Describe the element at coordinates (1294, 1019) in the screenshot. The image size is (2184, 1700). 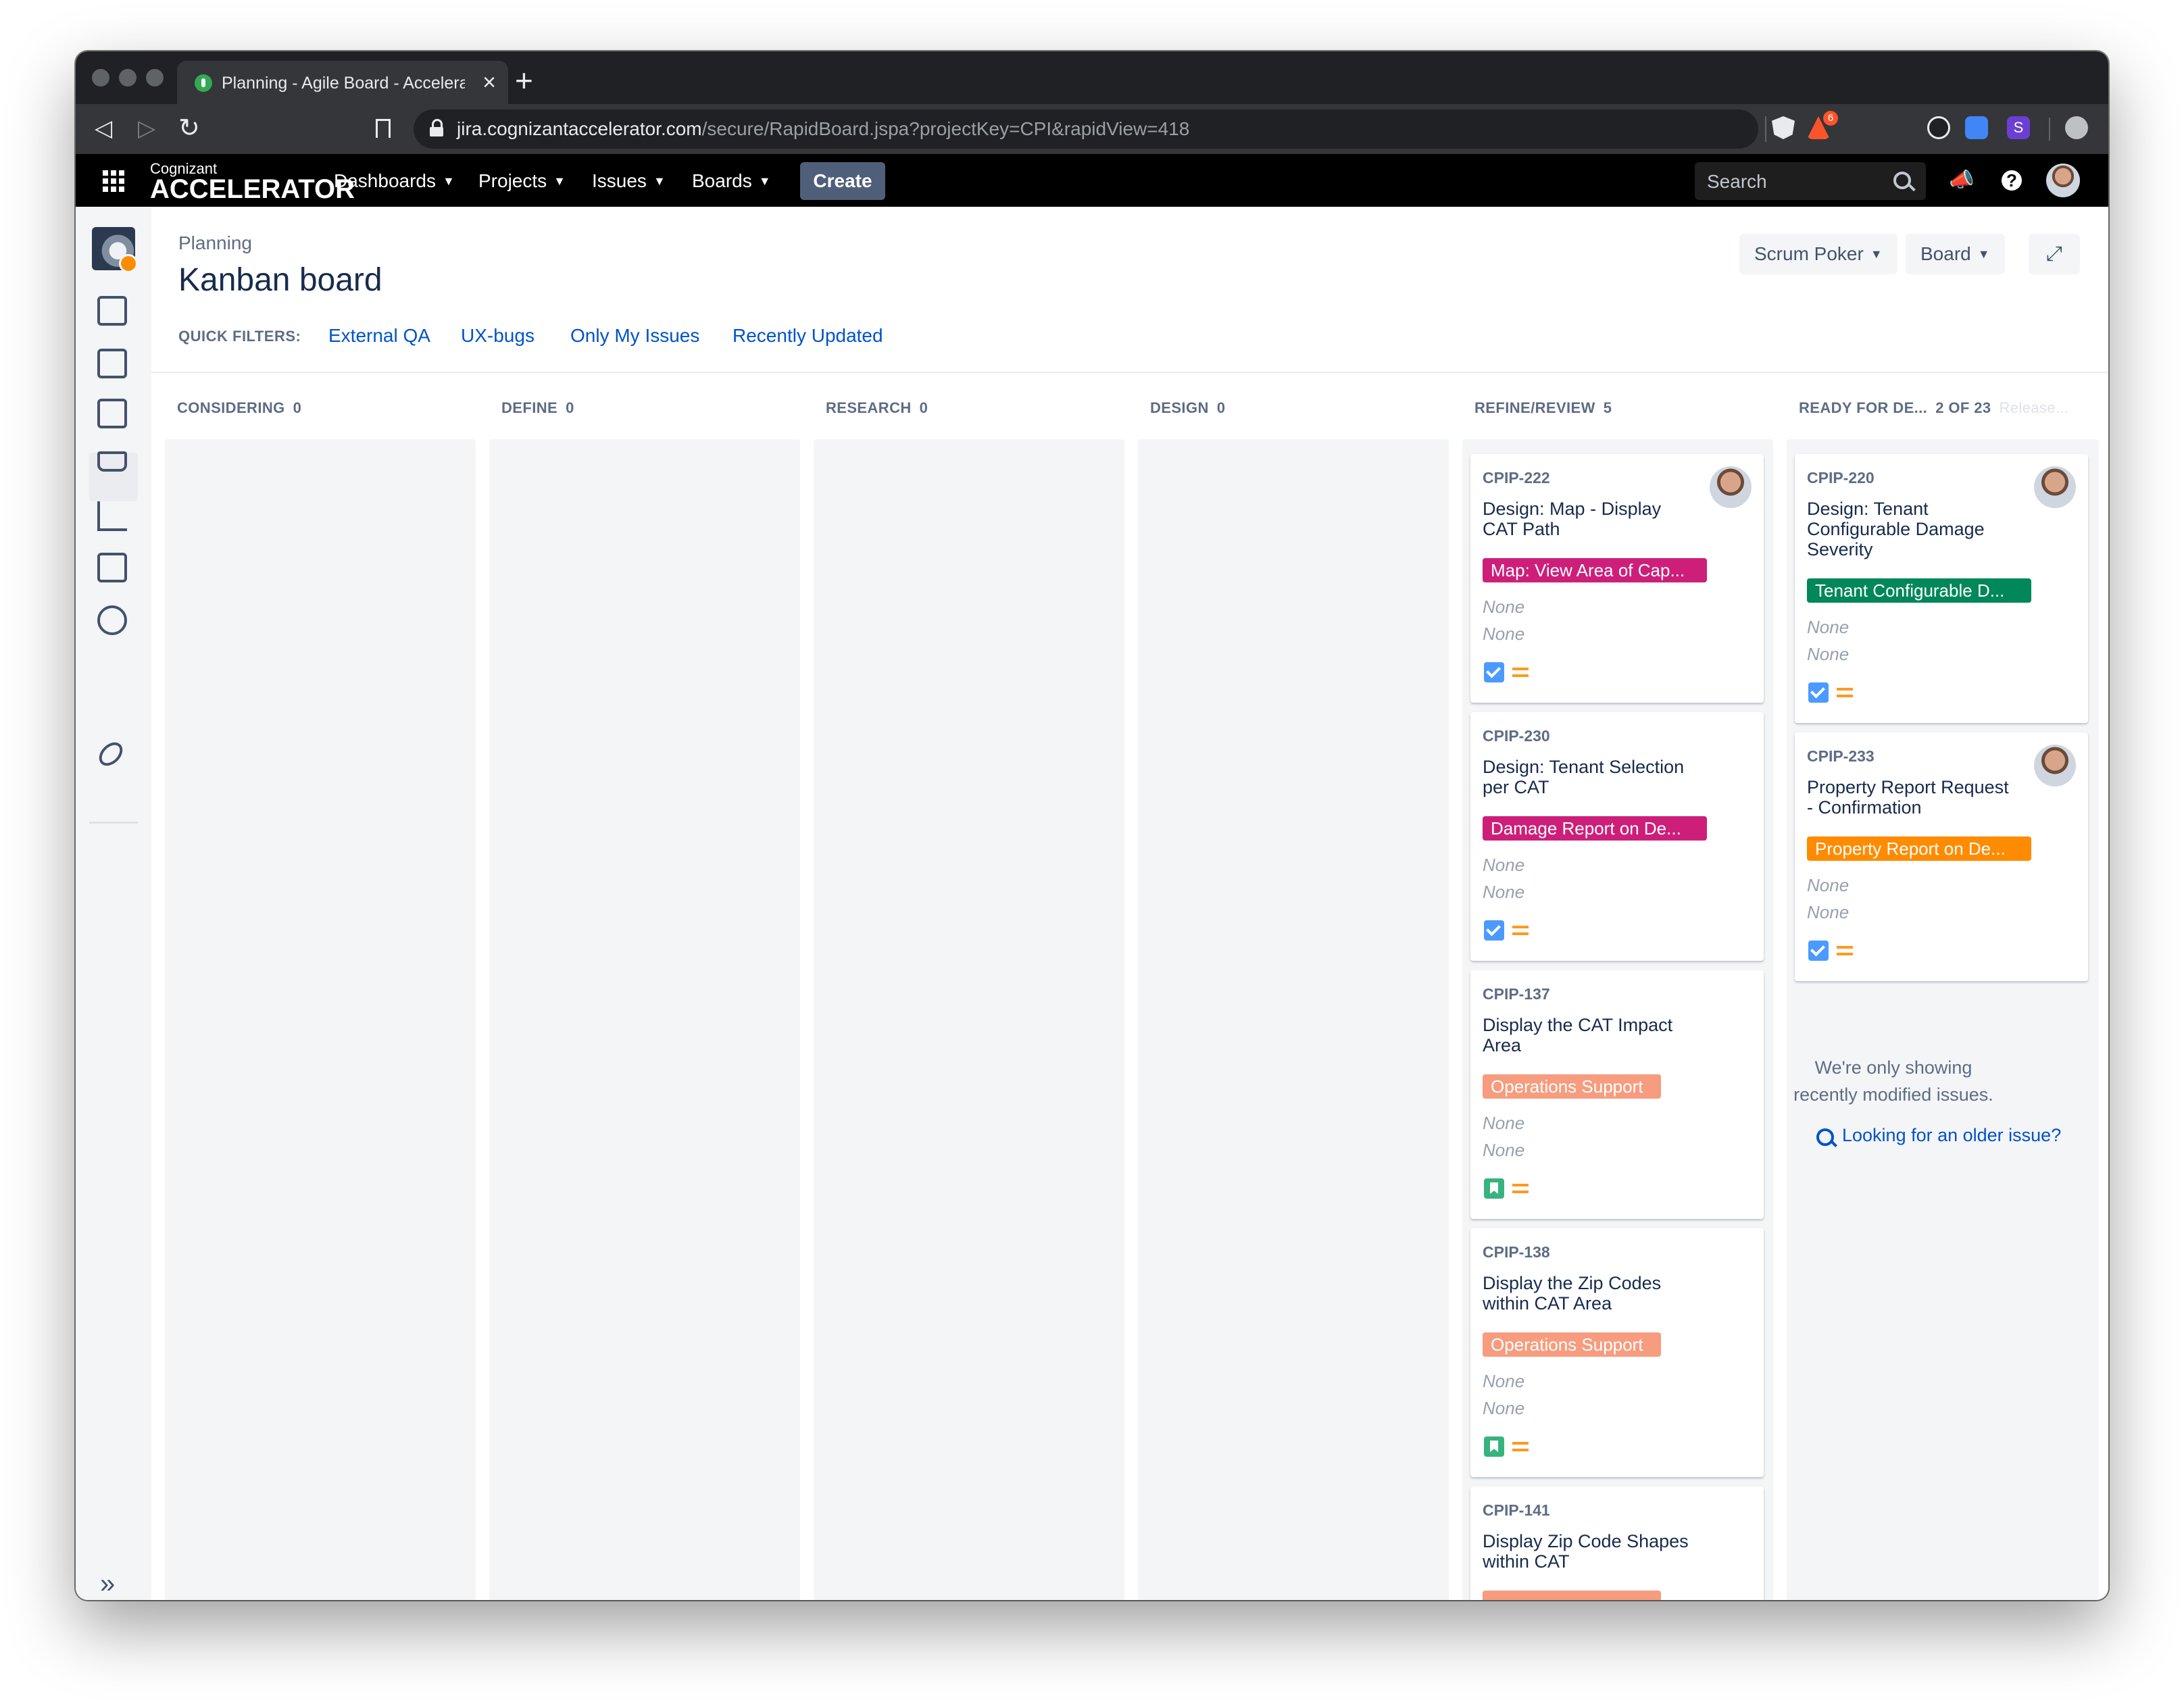
I see `column-design` at that location.